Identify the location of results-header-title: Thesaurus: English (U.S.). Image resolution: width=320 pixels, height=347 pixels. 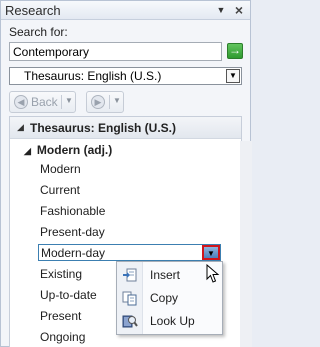
(103, 128).